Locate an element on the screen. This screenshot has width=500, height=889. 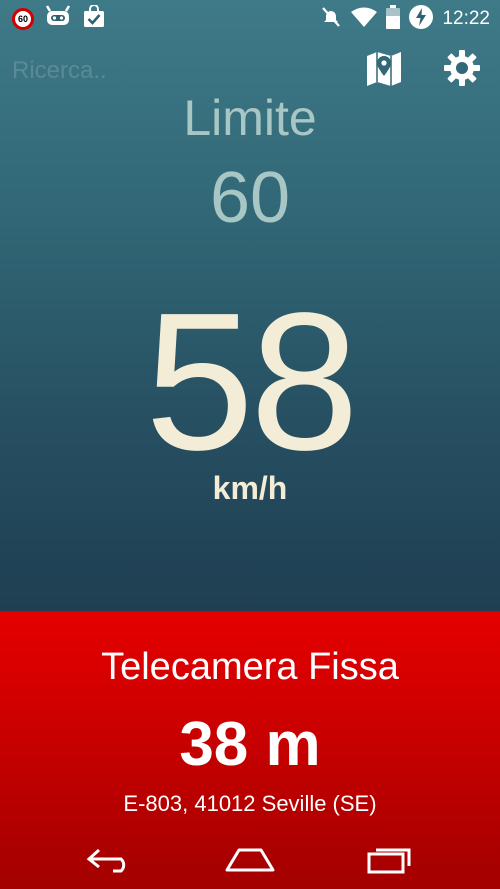
alert-title: Telecamera Fissa is located at coordinates (250, 667).